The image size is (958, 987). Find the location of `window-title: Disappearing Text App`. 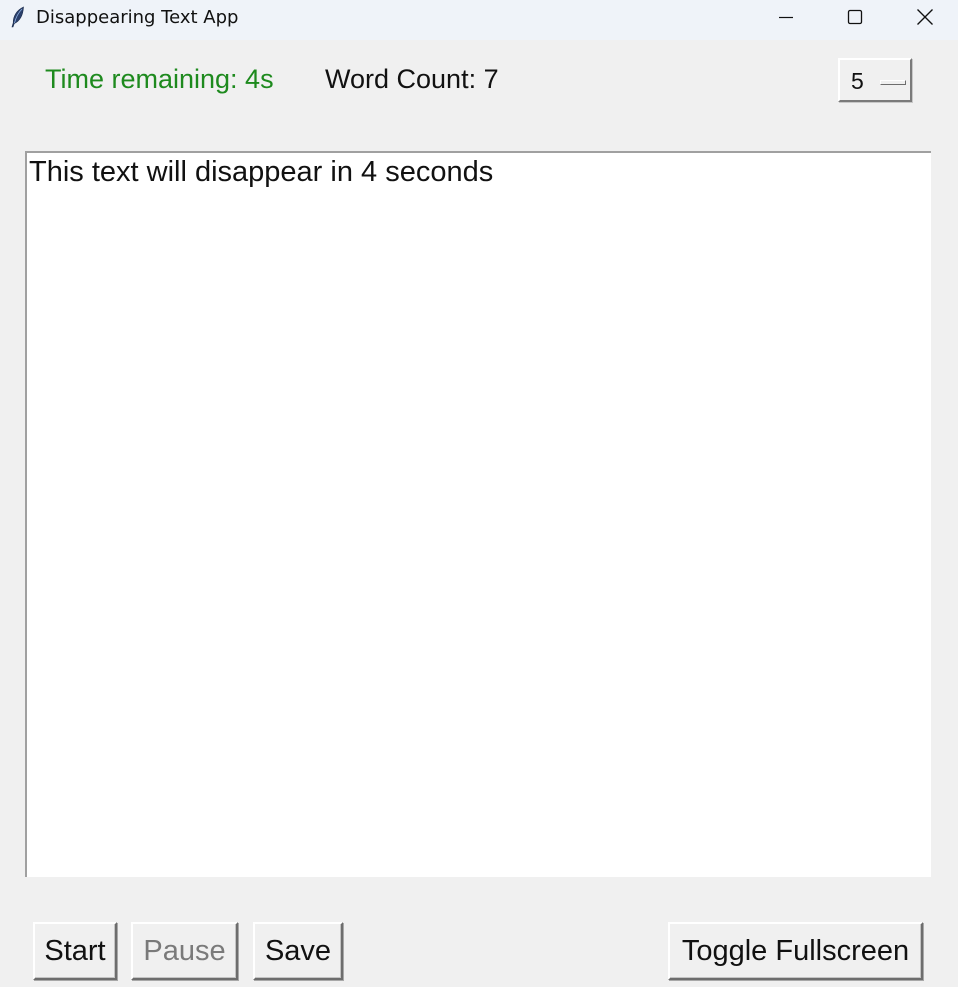

window-title: Disappearing Text App is located at coordinates (137, 17).